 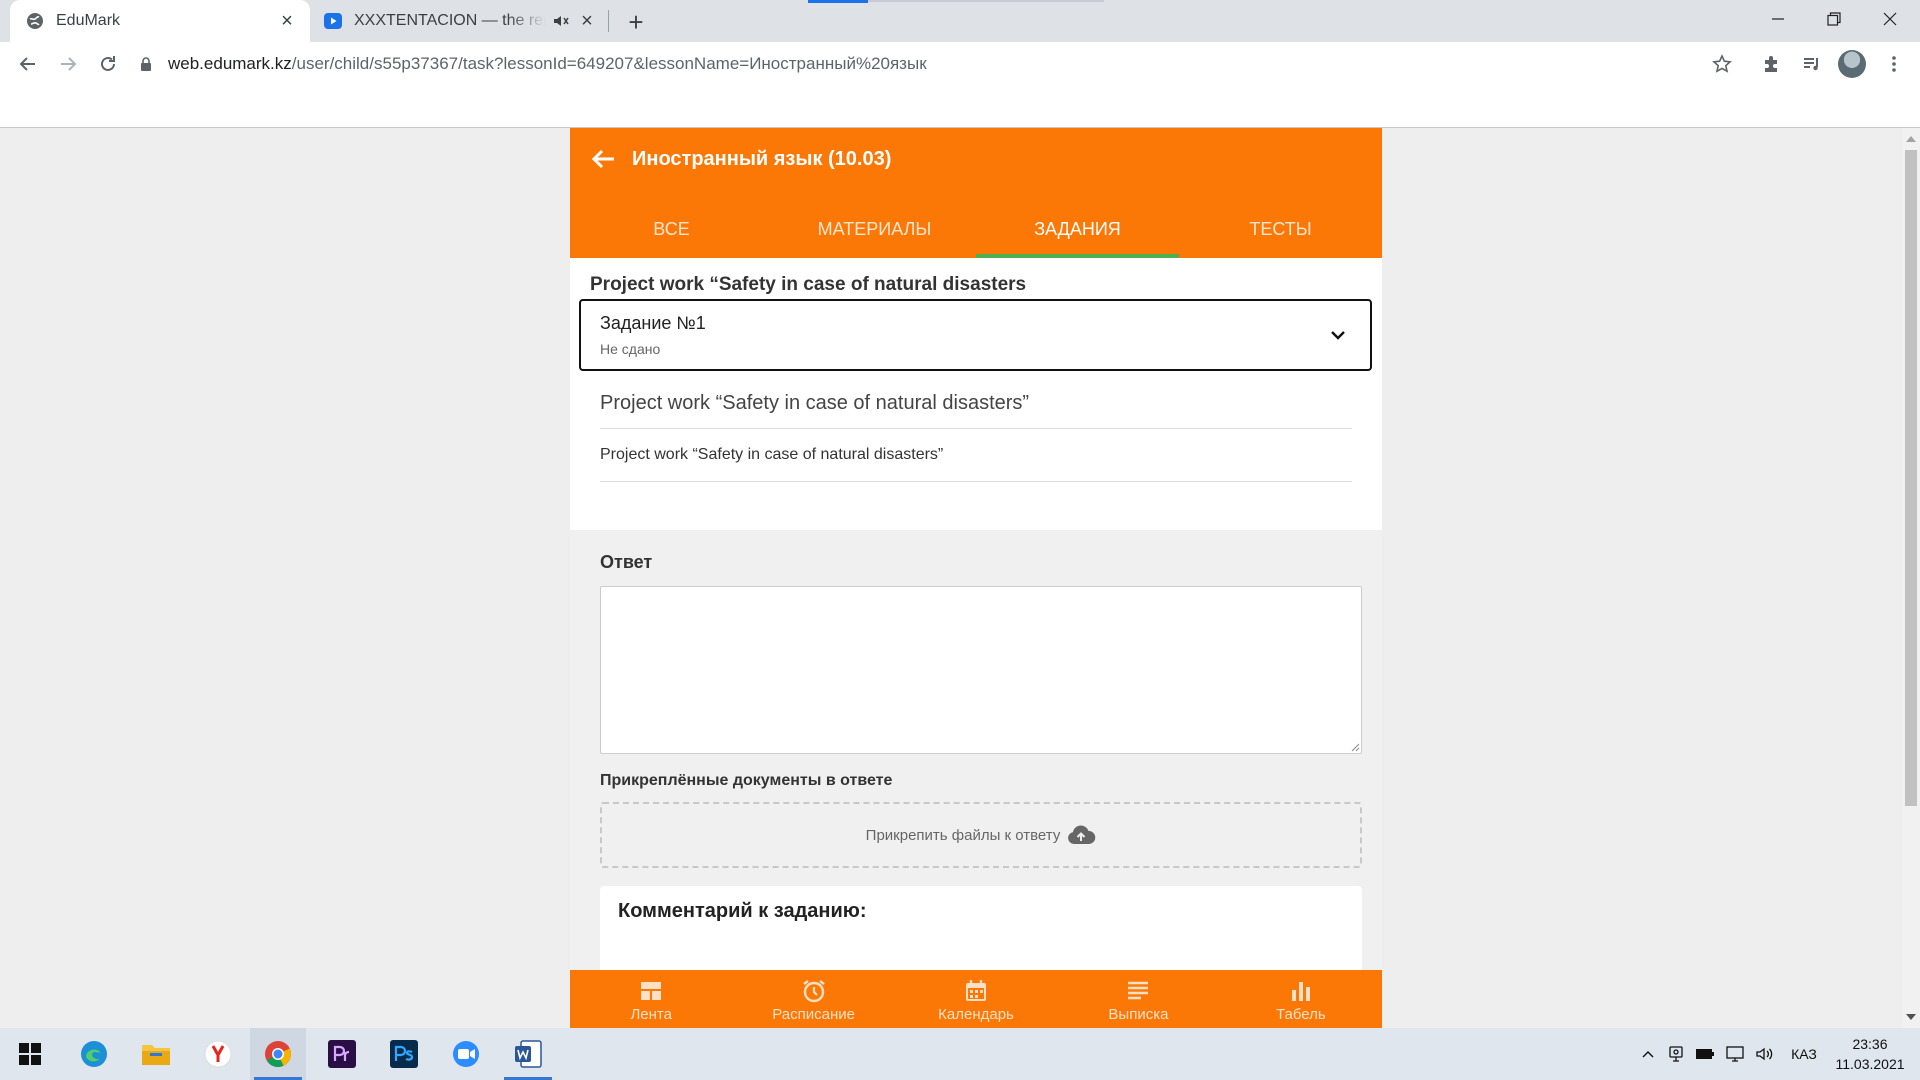 I want to click on bar-chart-icon, so click(x=1300, y=991).